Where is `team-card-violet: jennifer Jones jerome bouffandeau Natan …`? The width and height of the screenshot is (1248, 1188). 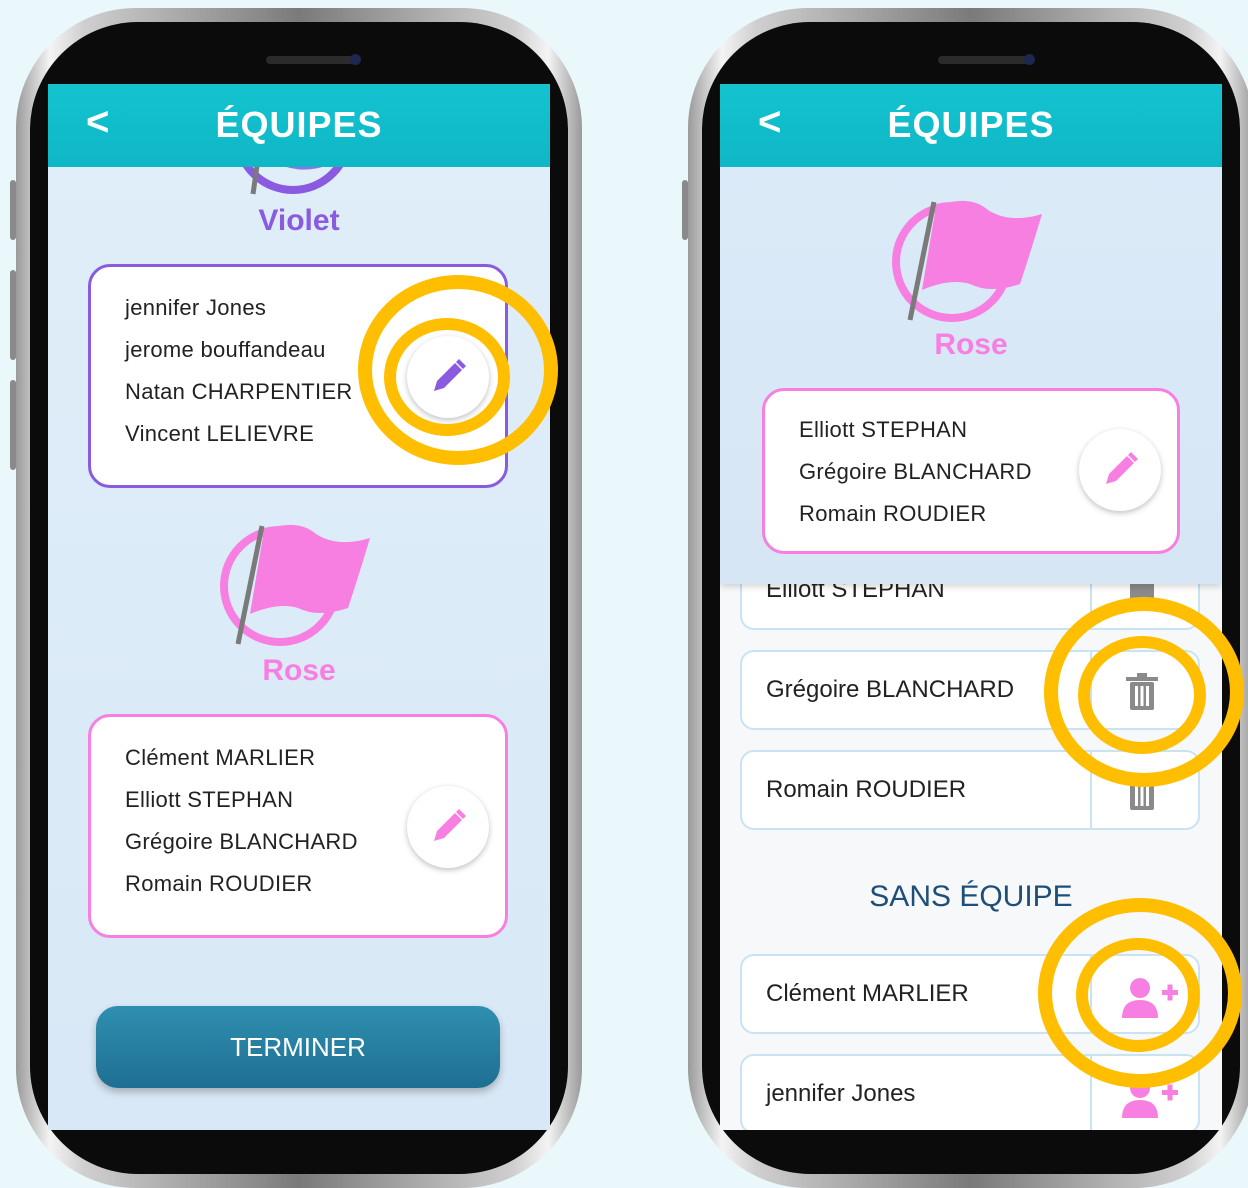 team-card-violet: jennifer Jones jerome bouffandeau Natan … is located at coordinates (298, 376).